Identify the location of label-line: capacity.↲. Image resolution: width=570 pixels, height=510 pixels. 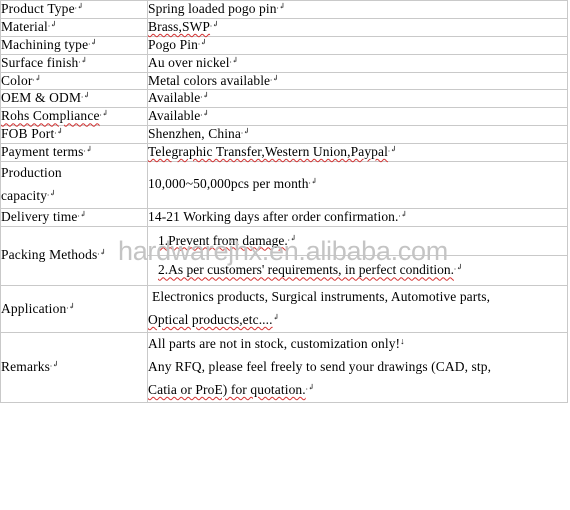
(28, 195).